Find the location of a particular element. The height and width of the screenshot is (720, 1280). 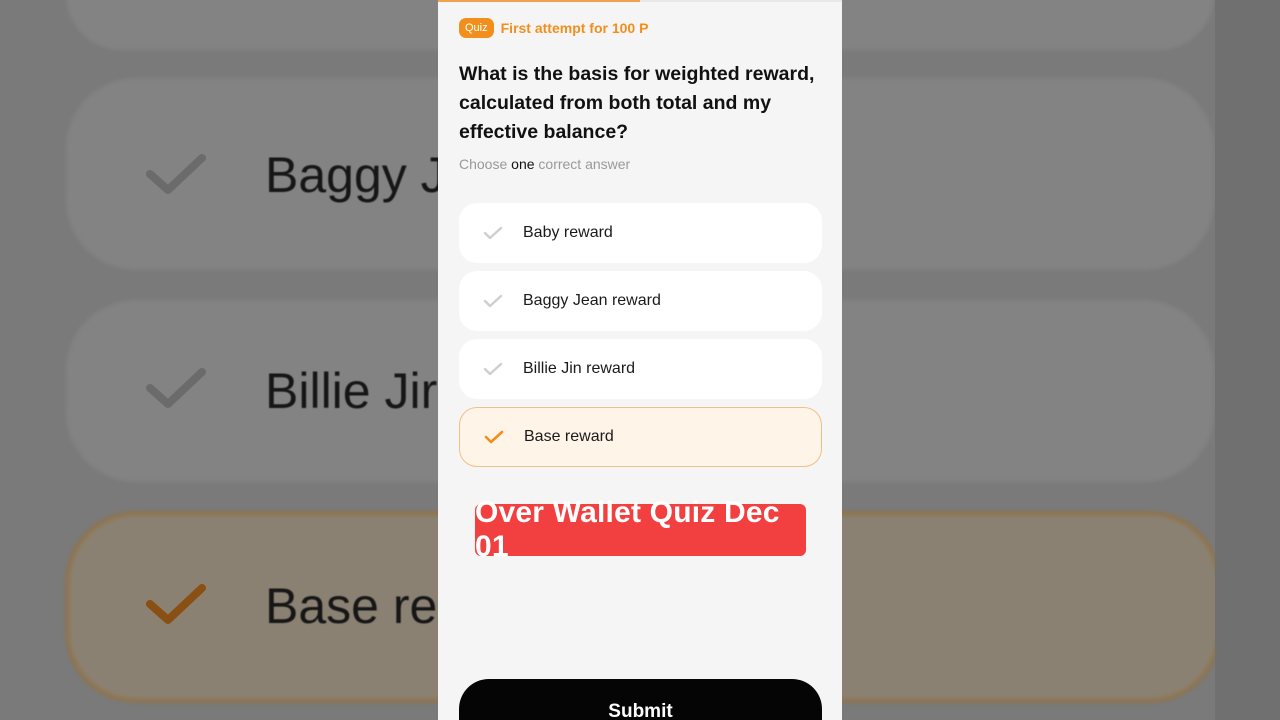

background-option-text: Base re is located at coordinates (351, 606).